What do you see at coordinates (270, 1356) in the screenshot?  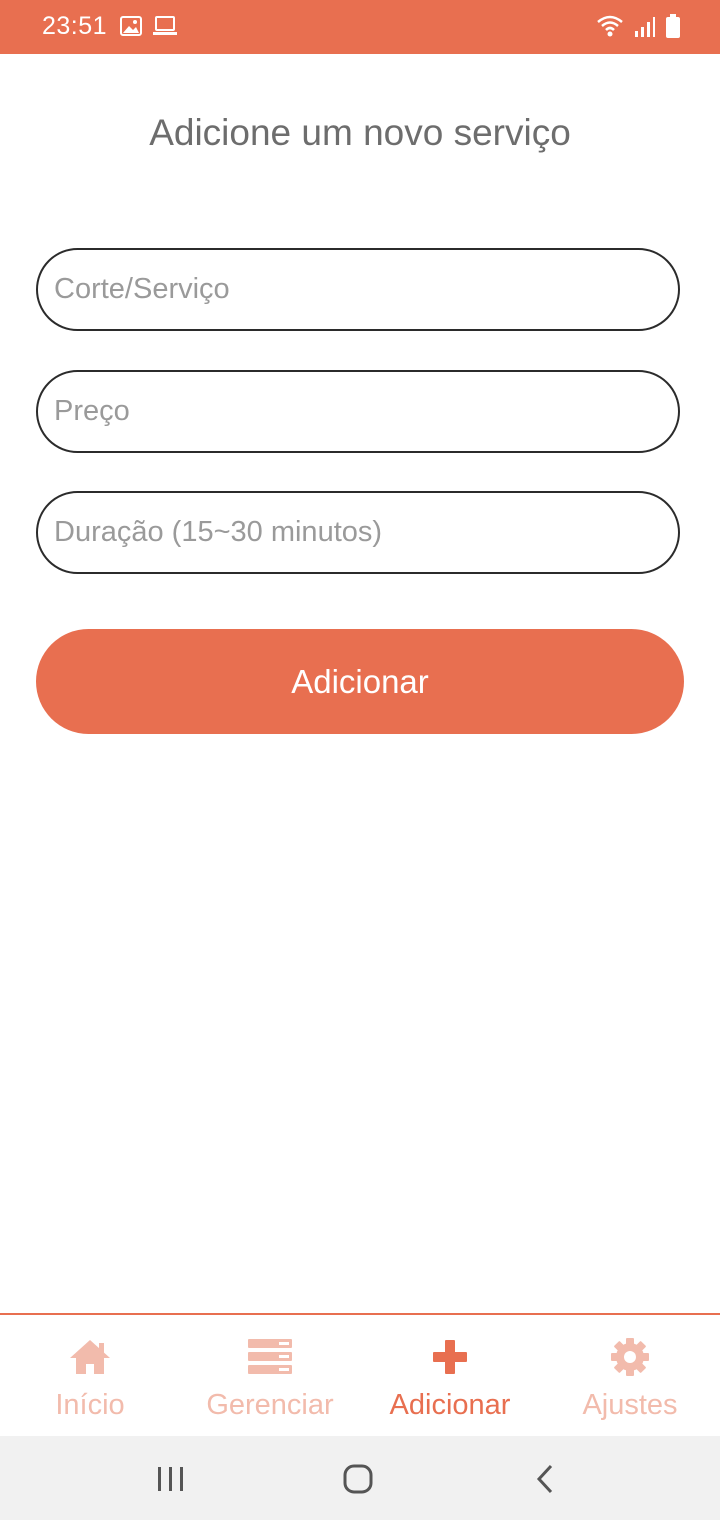 I see `list-icon` at bounding box center [270, 1356].